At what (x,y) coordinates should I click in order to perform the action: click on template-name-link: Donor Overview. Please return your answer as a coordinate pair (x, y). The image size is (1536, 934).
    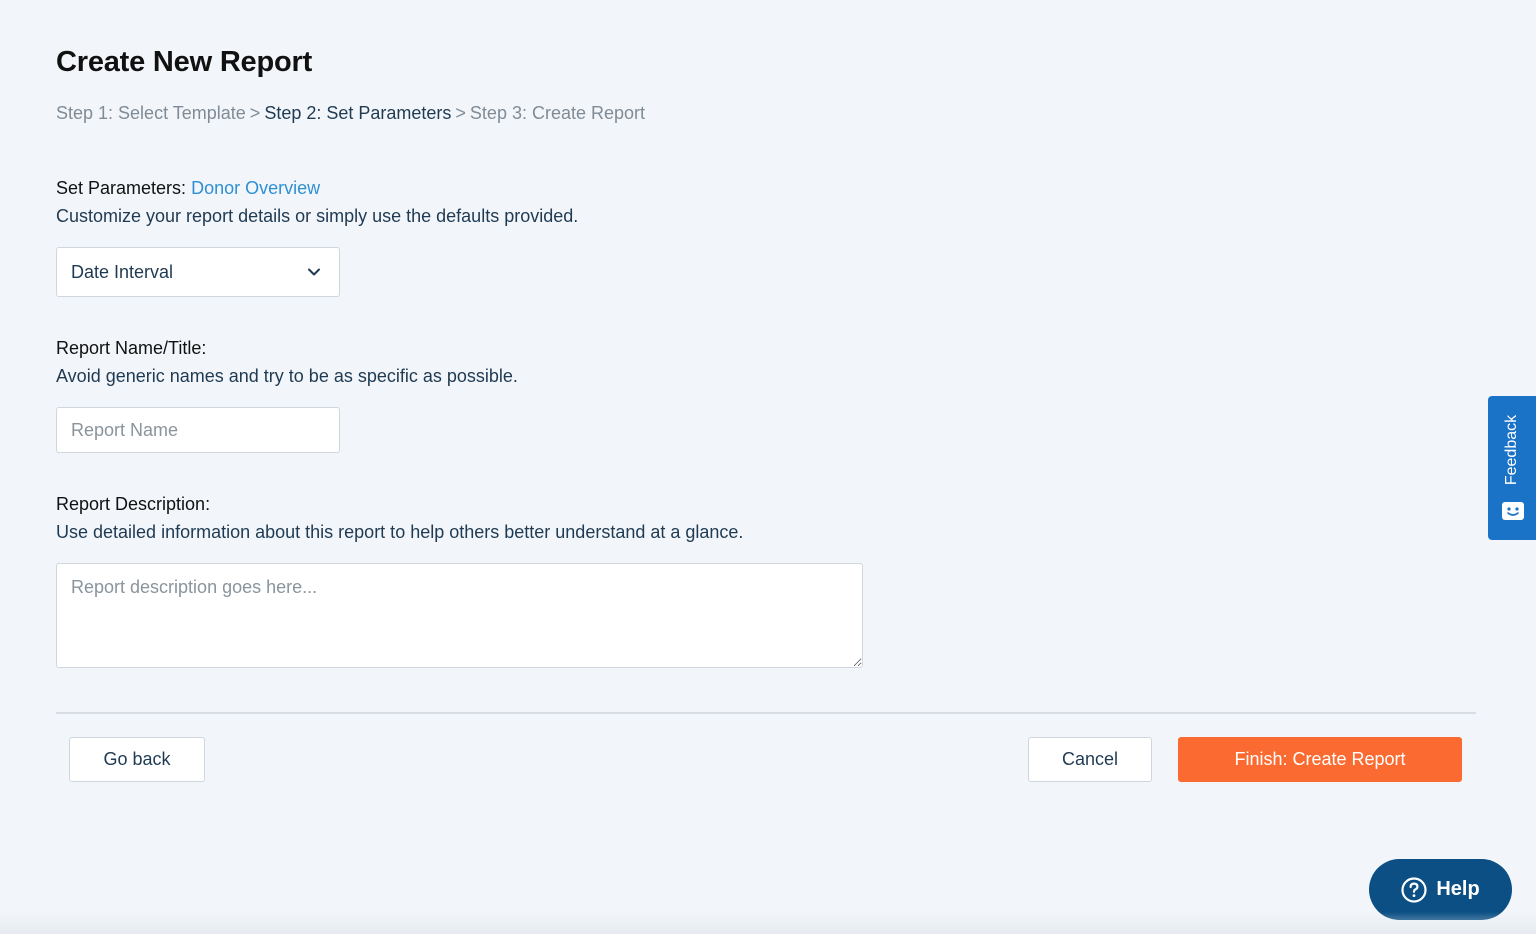
    Looking at the image, I should click on (255, 188).